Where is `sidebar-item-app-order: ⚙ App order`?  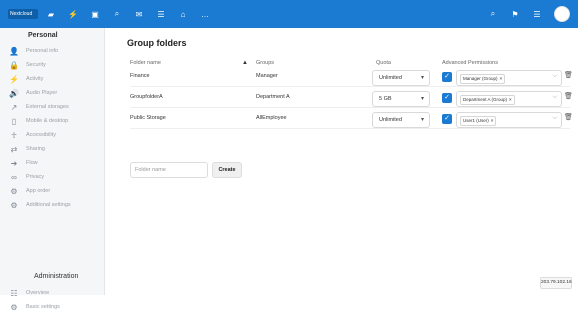
sidebar-item-app-order: ⚙ App order is located at coordinates (54, 191).